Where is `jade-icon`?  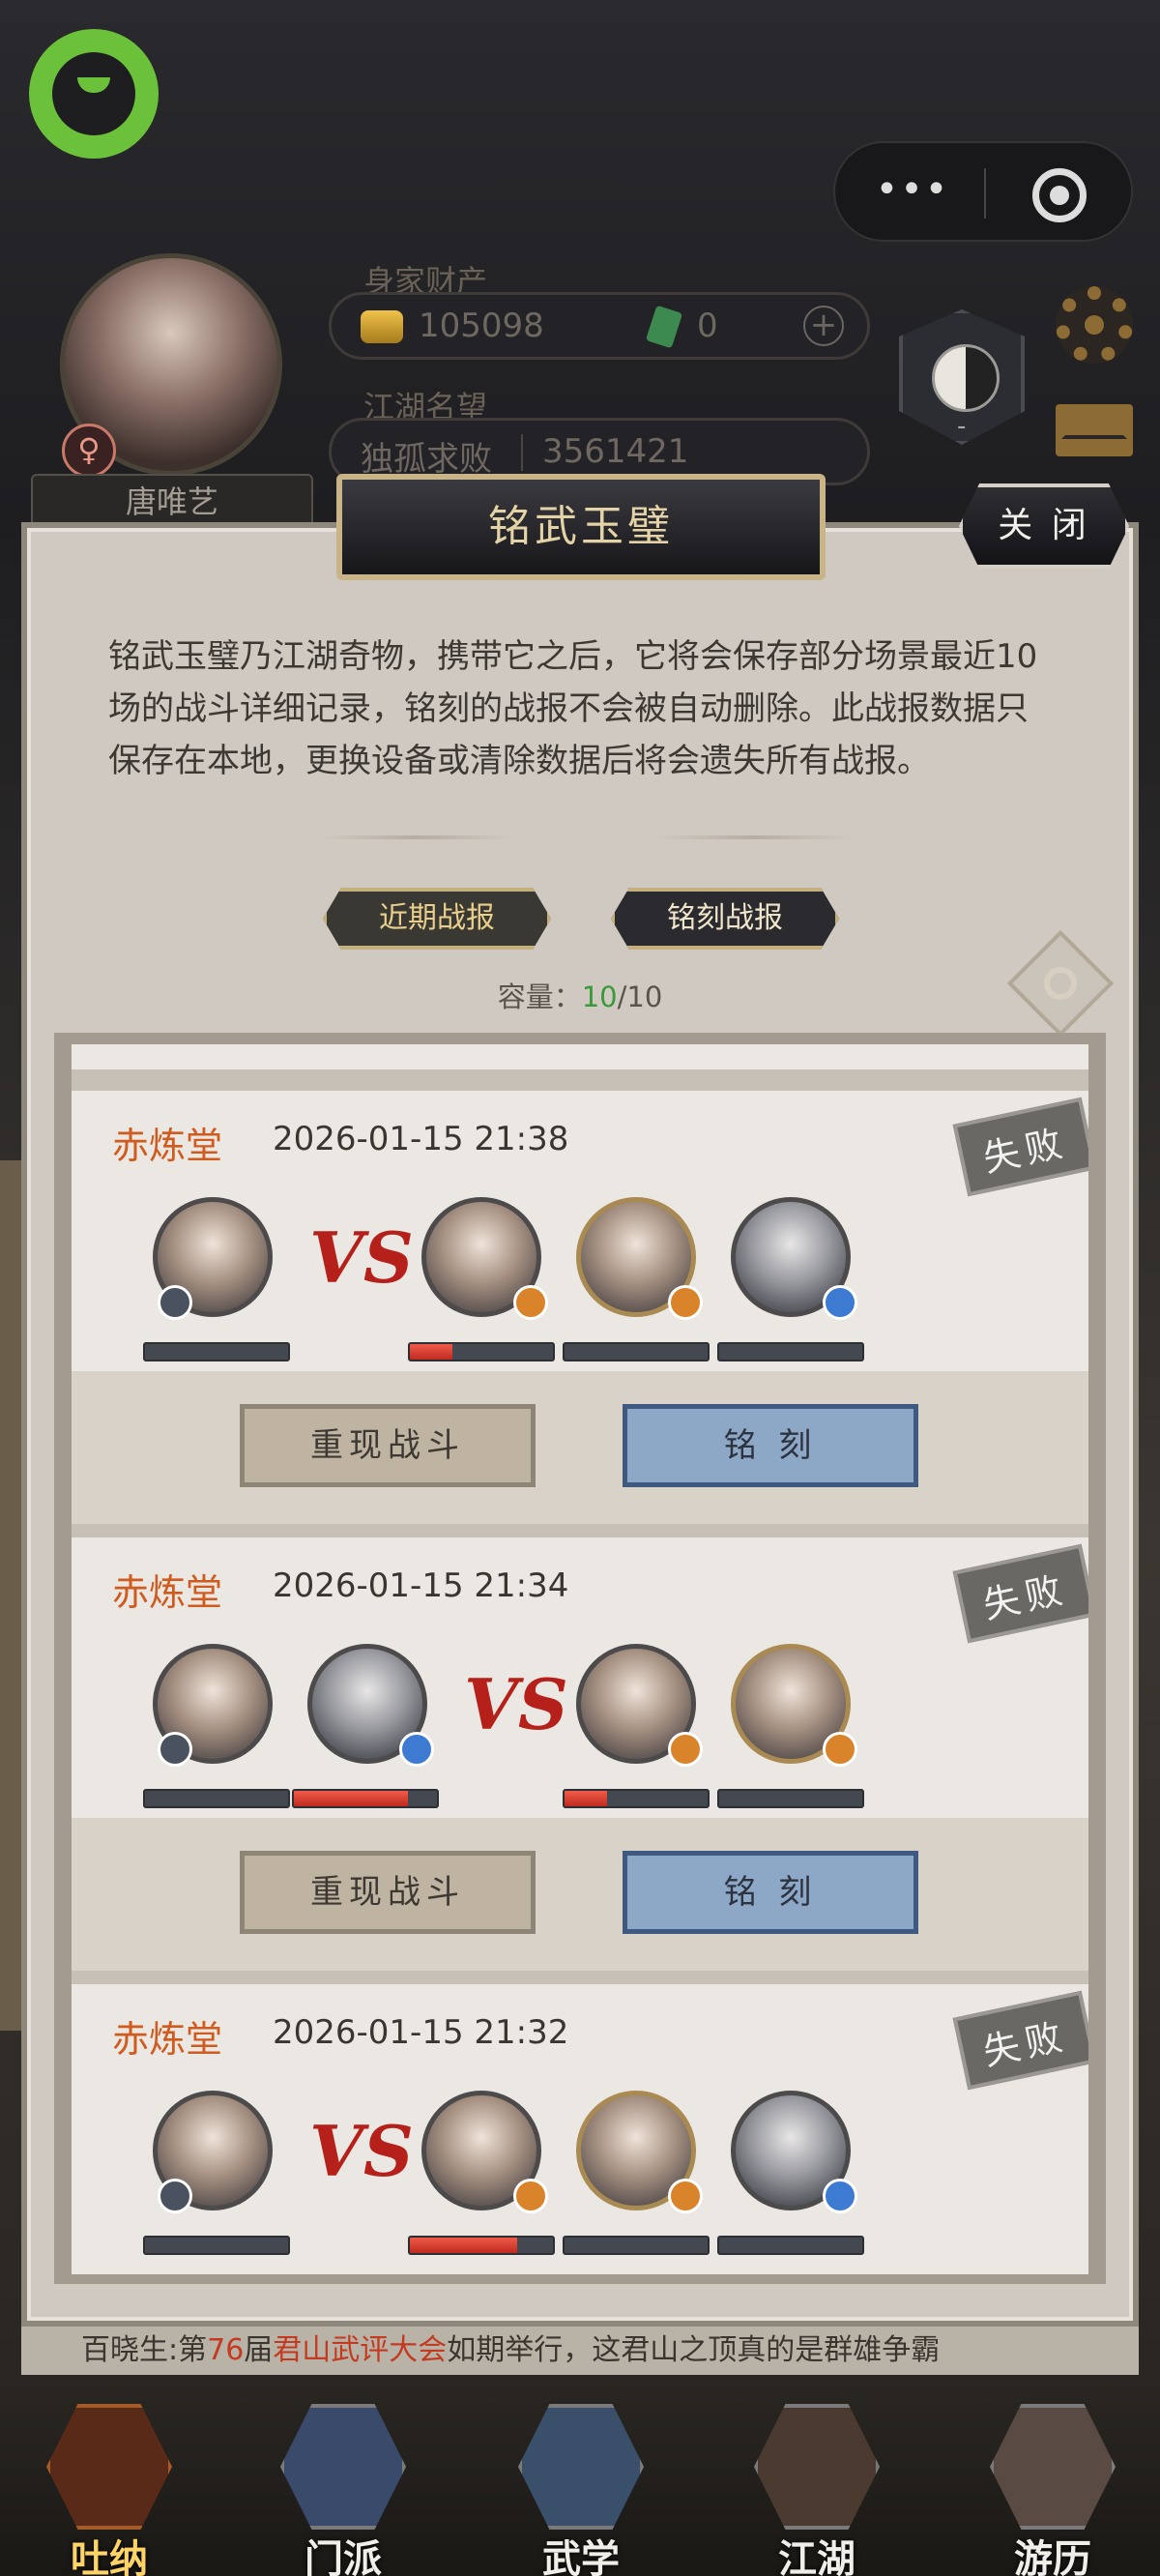 jade-icon is located at coordinates (664, 327).